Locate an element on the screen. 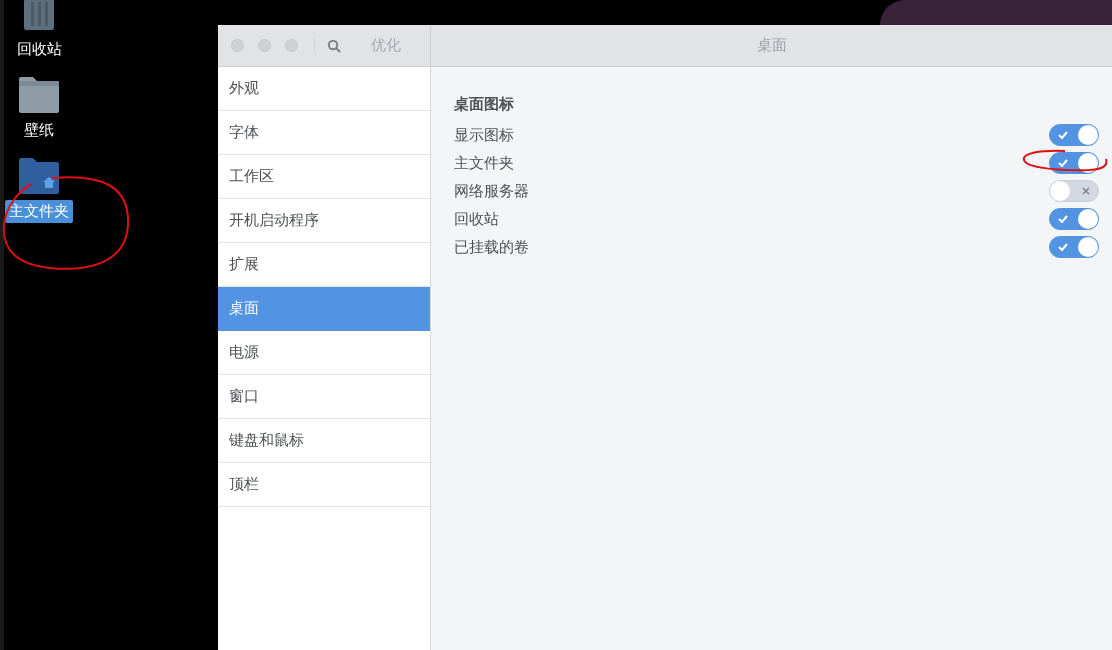 The width and height of the screenshot is (1112, 650). page-title: 桌面 is located at coordinates (771, 45).